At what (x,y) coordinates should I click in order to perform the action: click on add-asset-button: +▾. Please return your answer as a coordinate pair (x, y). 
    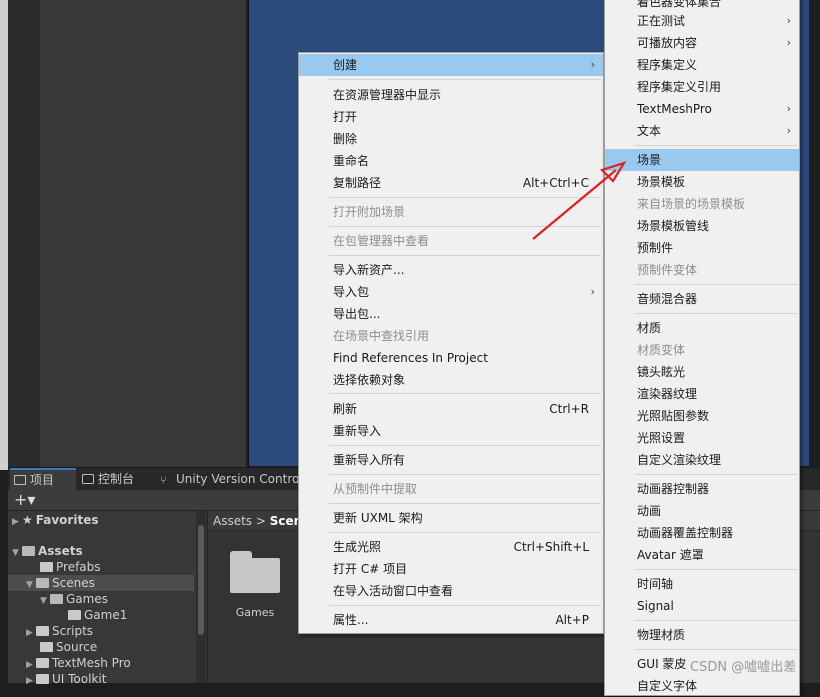
    Looking at the image, I should click on (24, 500).